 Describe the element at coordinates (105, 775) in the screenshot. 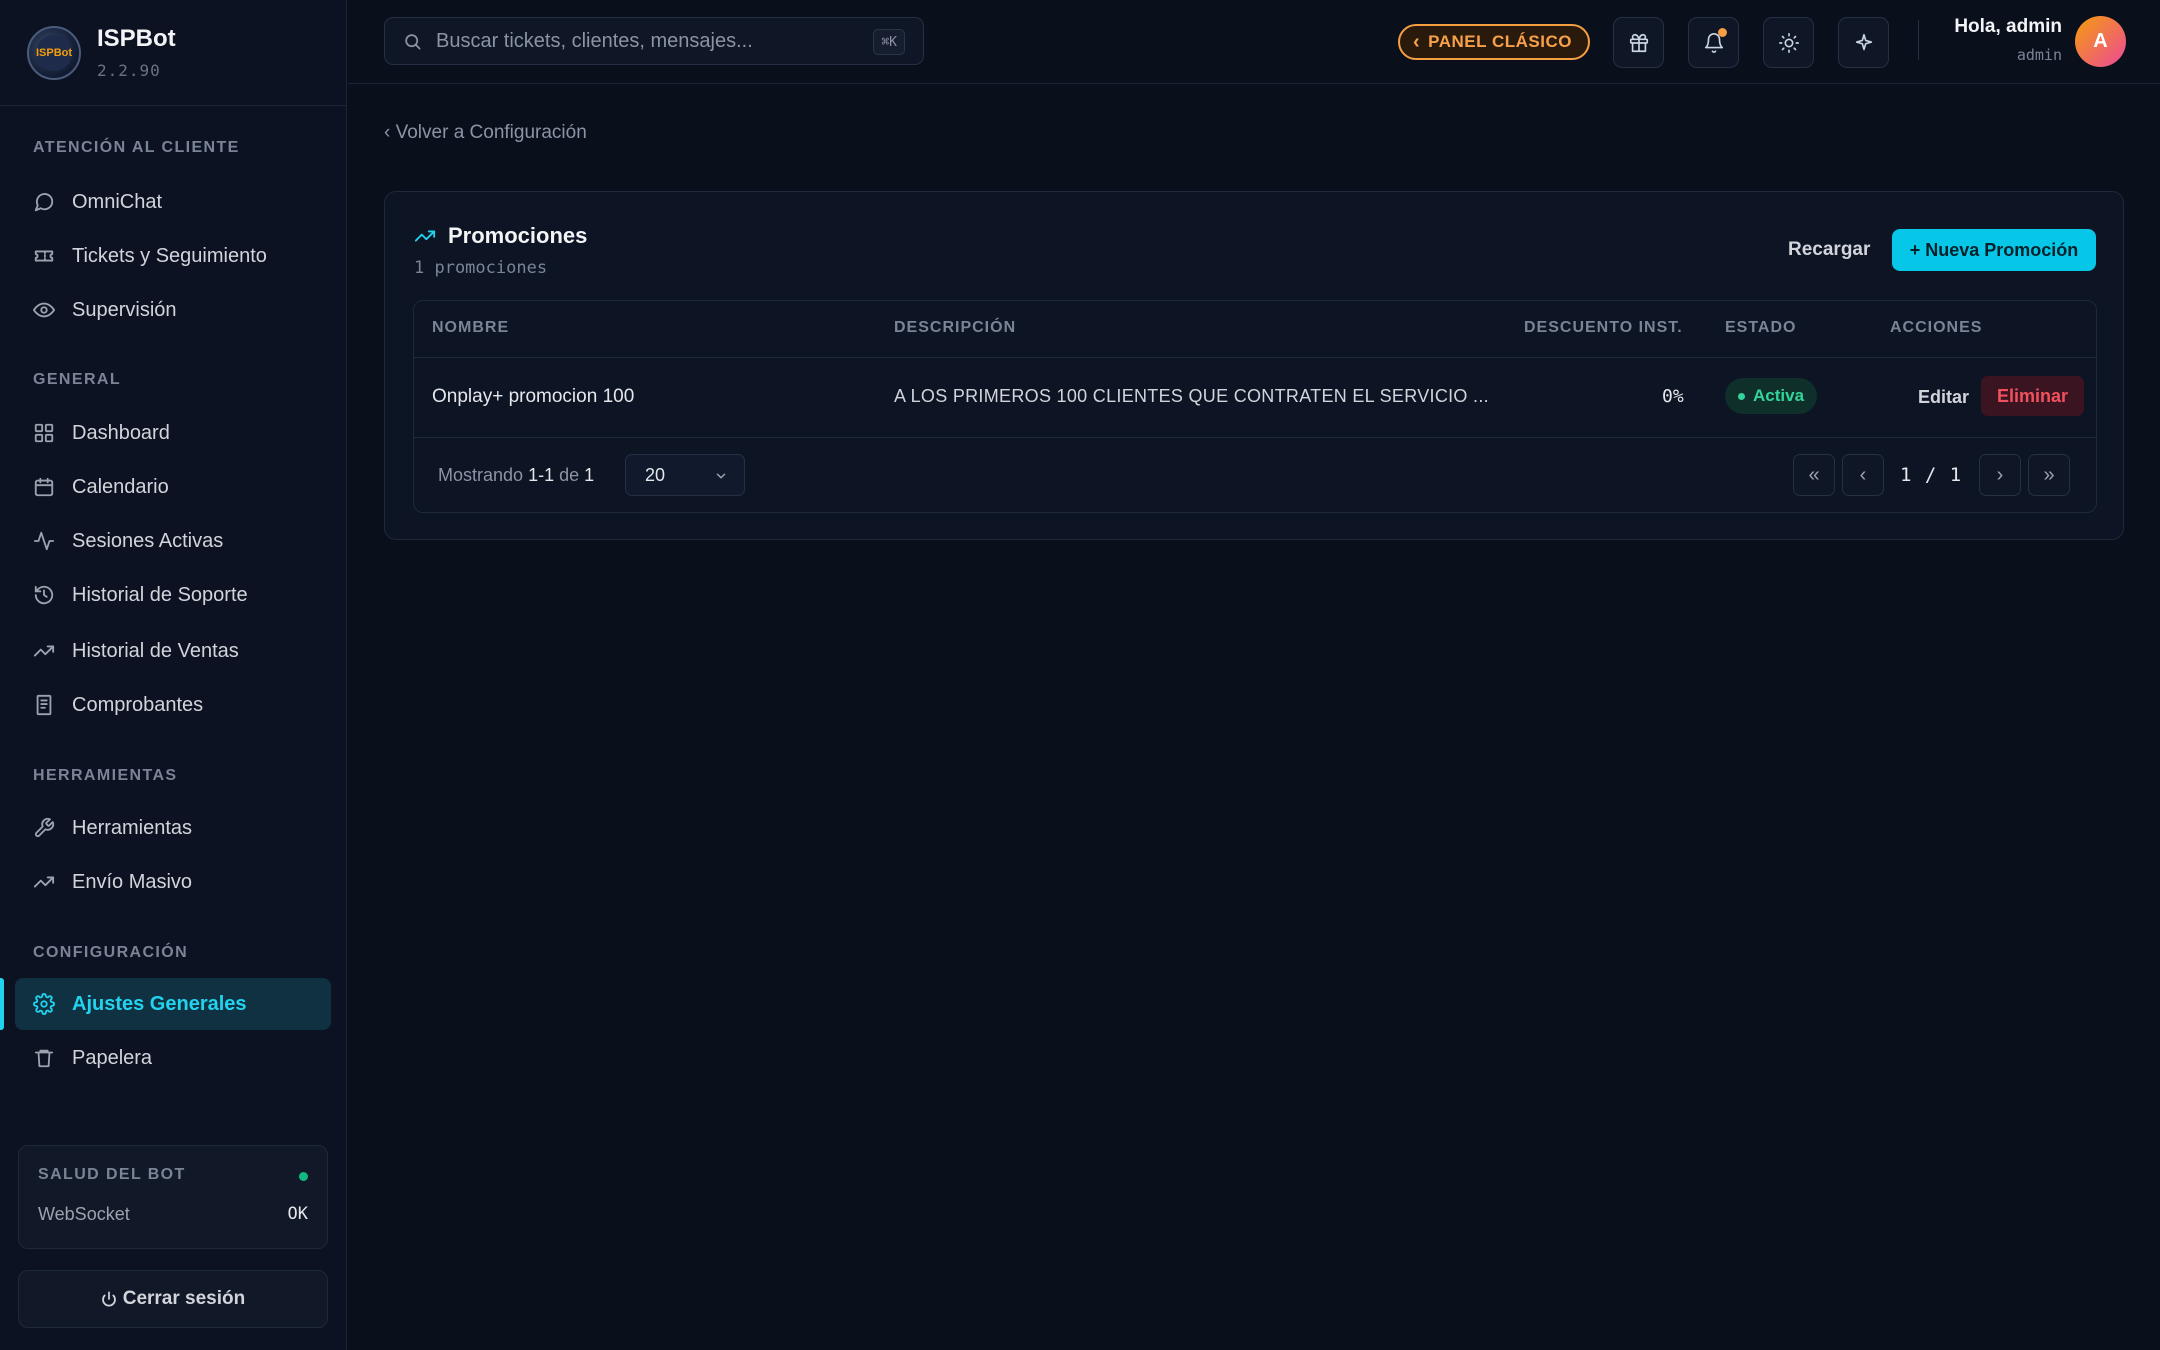

I see `section-label-herramientas: HERRAMIENTAS` at that location.